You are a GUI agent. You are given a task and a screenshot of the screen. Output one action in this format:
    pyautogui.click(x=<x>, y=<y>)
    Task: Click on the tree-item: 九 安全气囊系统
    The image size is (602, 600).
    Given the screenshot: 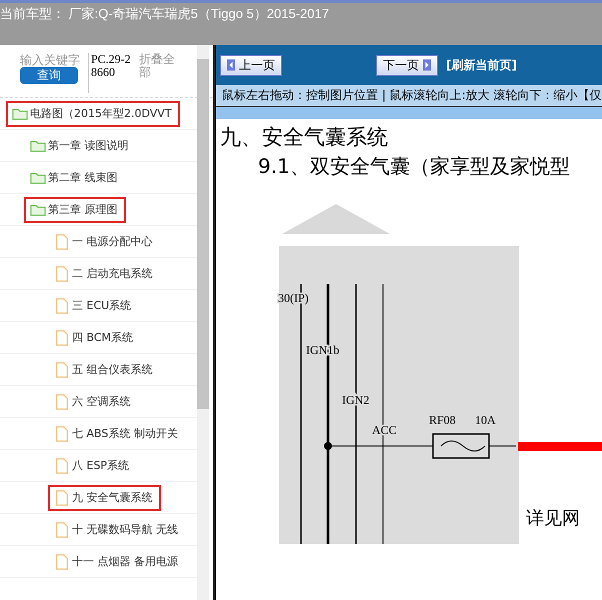 What is the action you would take?
    pyautogui.click(x=104, y=497)
    